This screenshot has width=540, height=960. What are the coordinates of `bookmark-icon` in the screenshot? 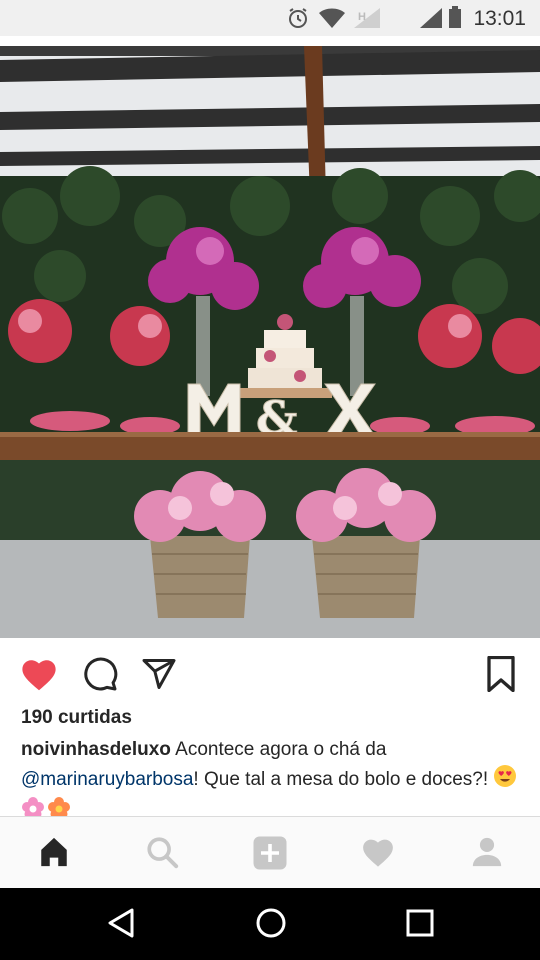 It's located at (501, 676).